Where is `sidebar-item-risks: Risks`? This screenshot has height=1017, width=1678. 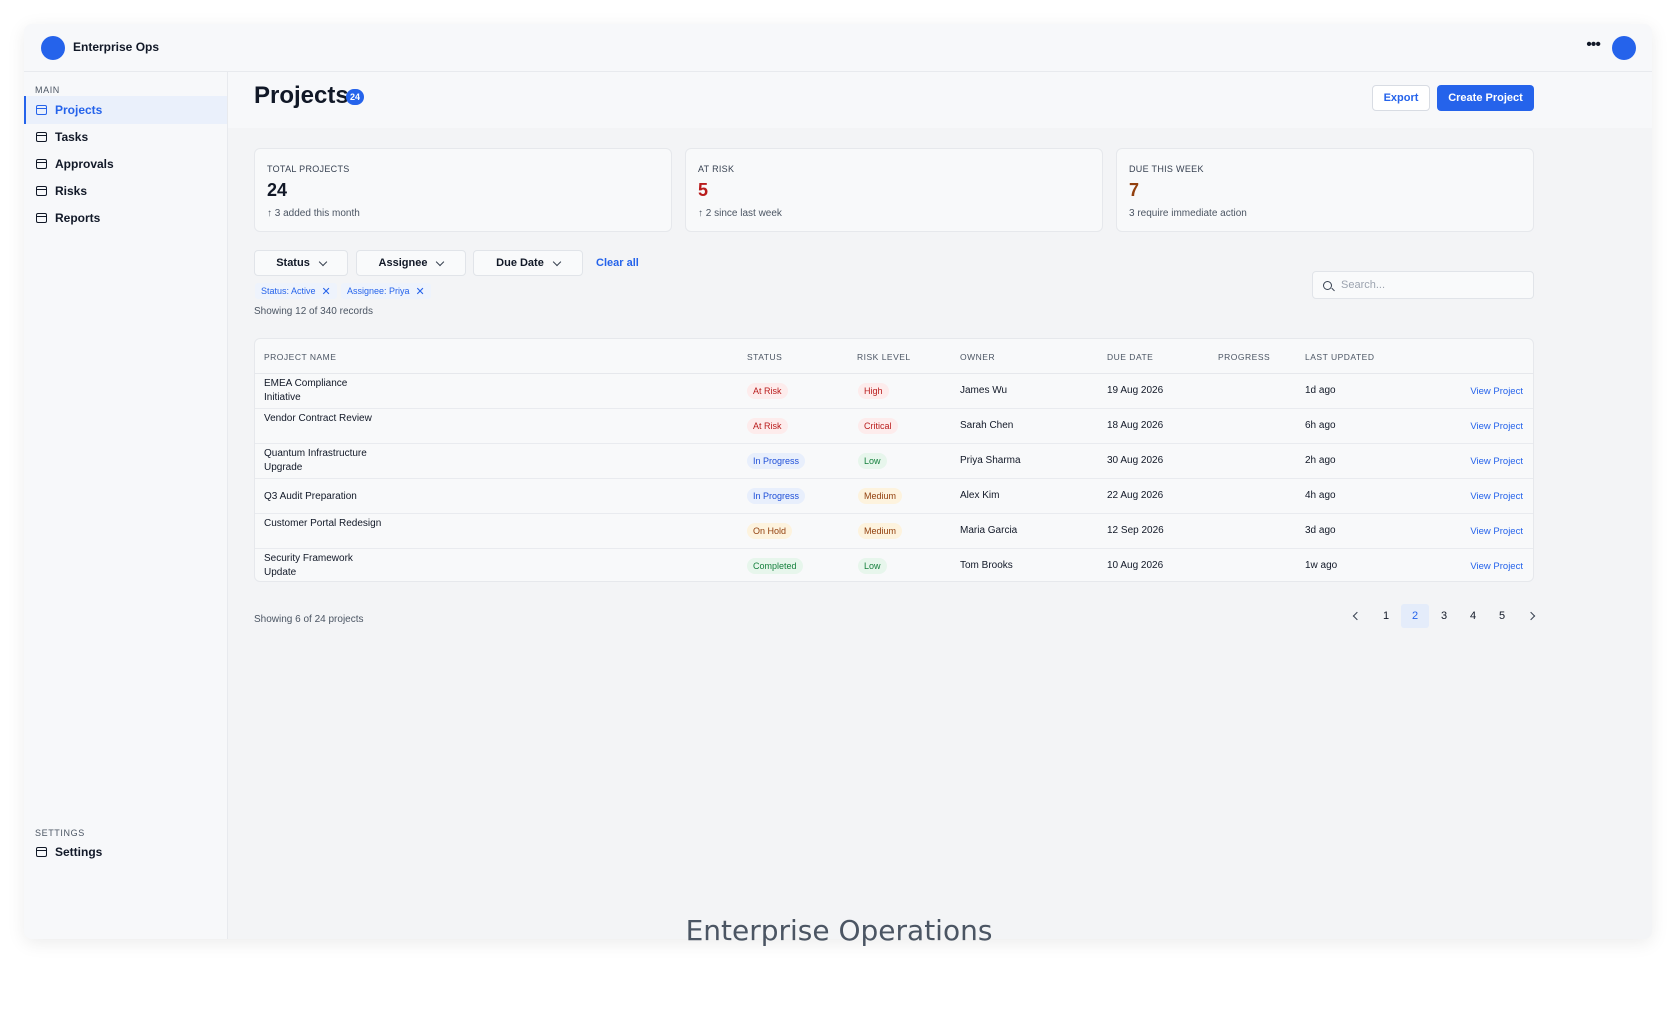 sidebar-item-risks: Risks is located at coordinates (125, 191).